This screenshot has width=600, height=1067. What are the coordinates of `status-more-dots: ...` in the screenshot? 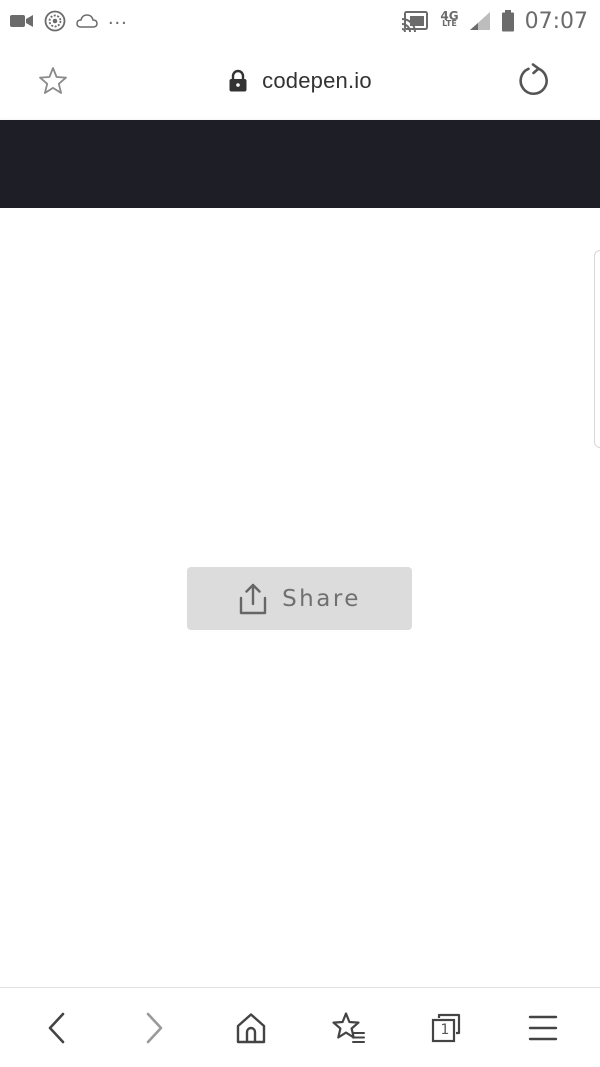 It's located at (118, 17).